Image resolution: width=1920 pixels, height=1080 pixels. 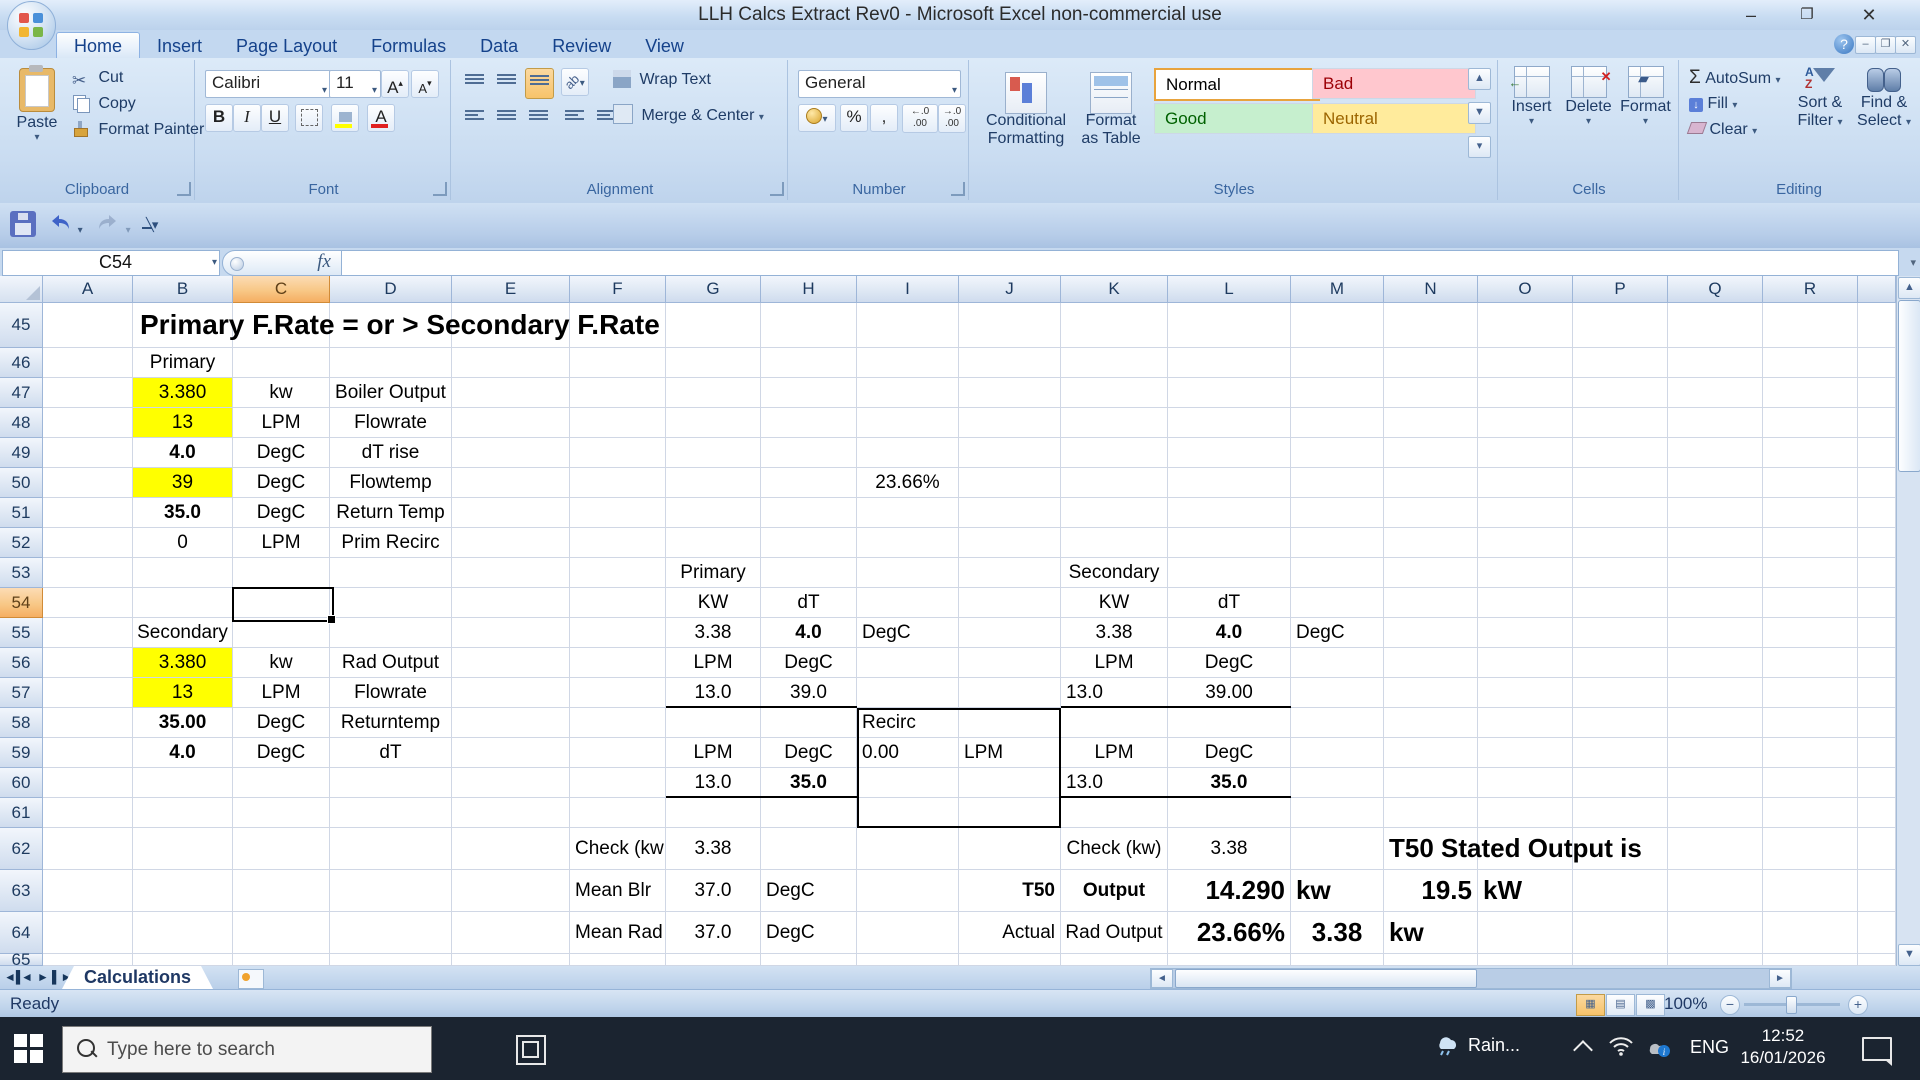 What do you see at coordinates (219, 118) in the screenshot?
I see `bold-button: B` at bounding box center [219, 118].